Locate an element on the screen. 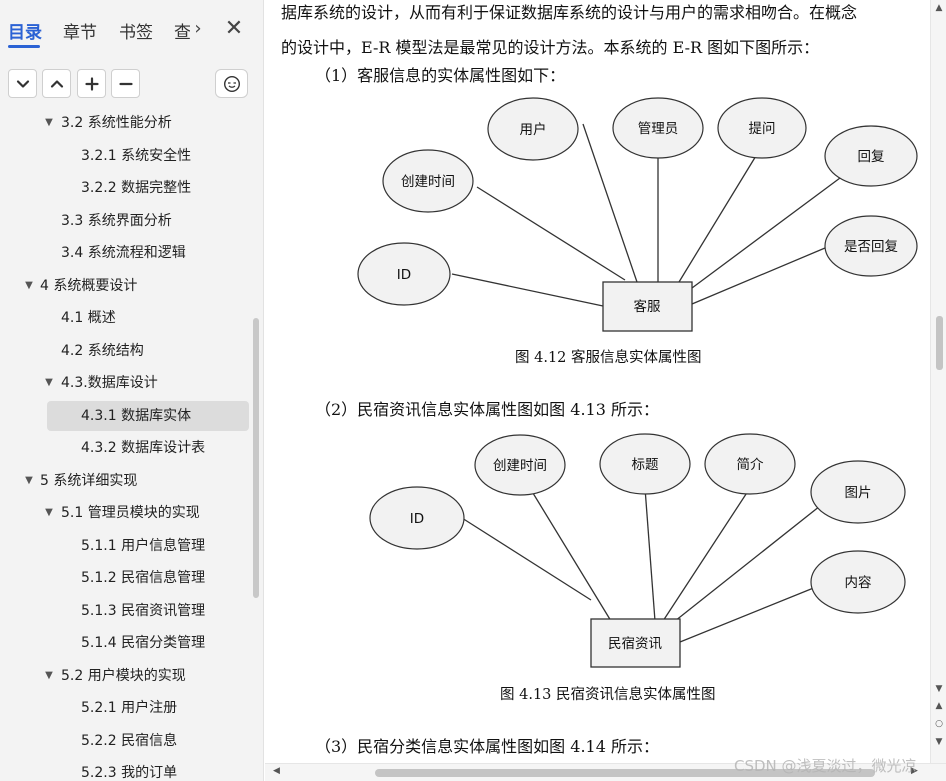  scrollbar-thumb is located at coordinates (939, 343).